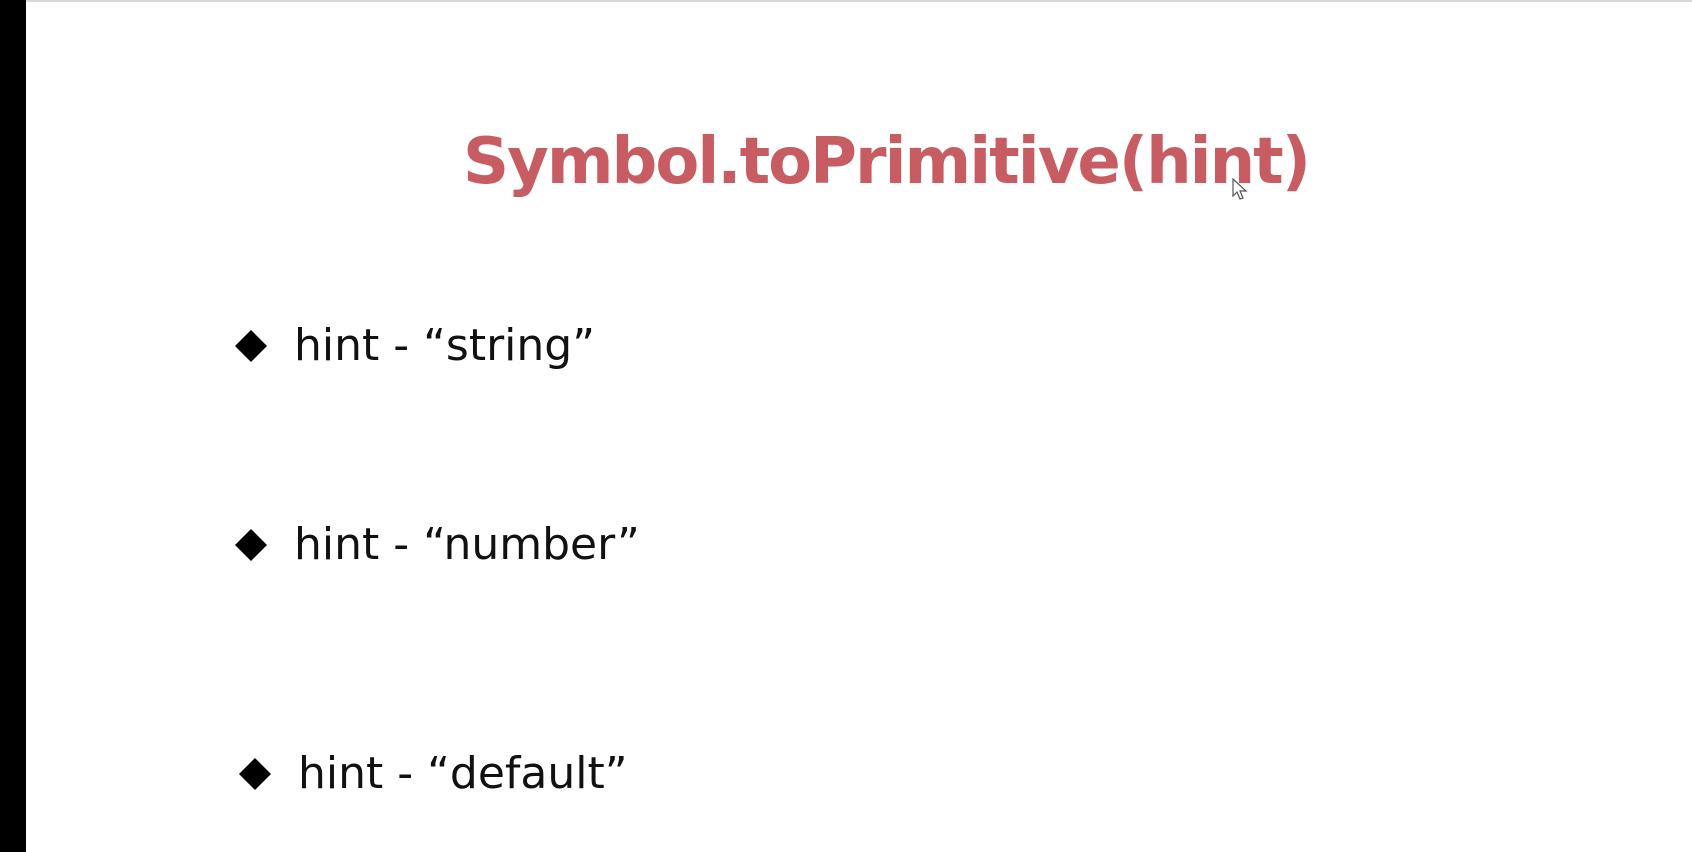  I want to click on bullet-text: hint - “default”, so click(463, 773).